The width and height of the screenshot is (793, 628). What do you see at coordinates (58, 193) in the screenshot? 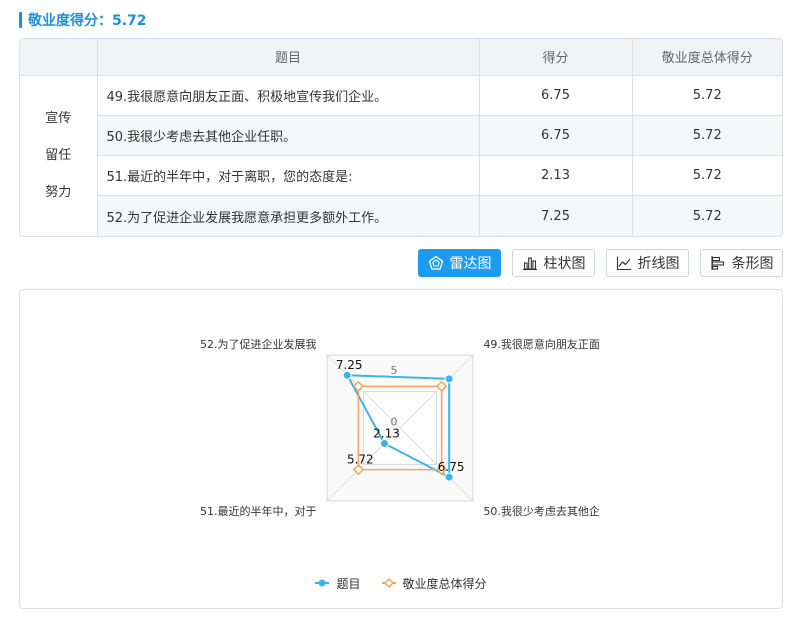
I see `dimension-group-label: 努力` at bounding box center [58, 193].